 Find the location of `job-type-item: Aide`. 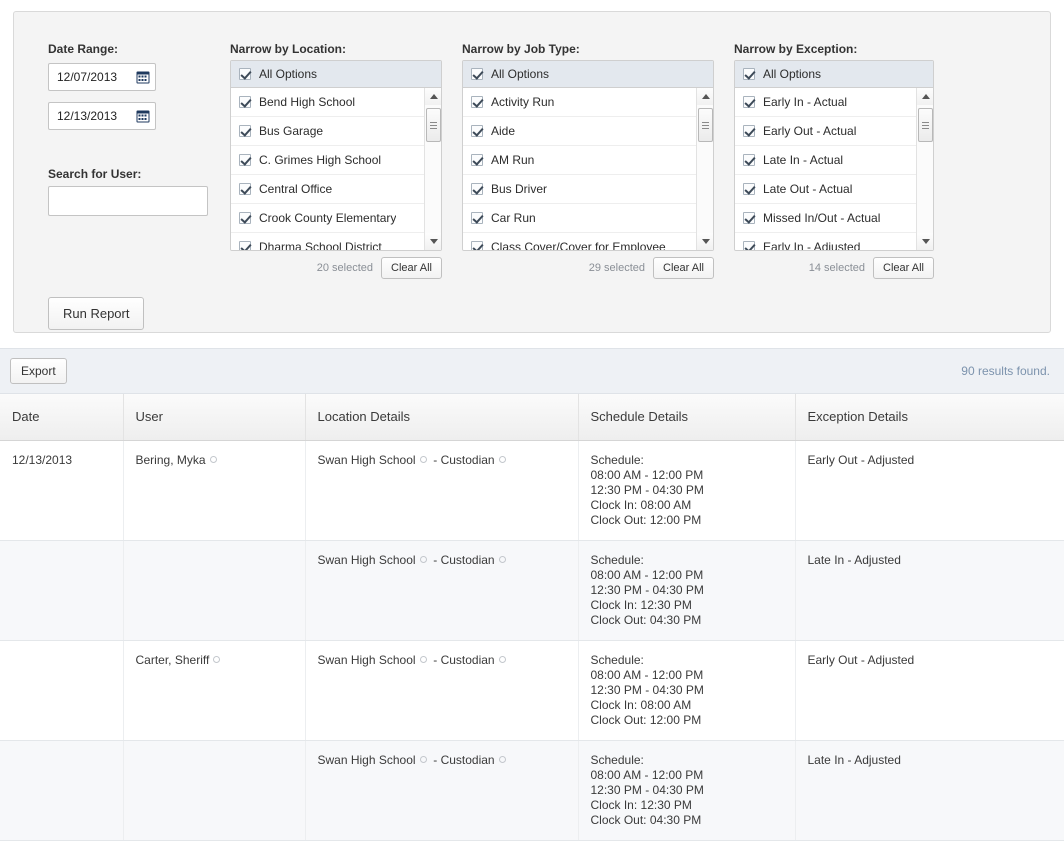

job-type-item: Aide is located at coordinates (588, 131).